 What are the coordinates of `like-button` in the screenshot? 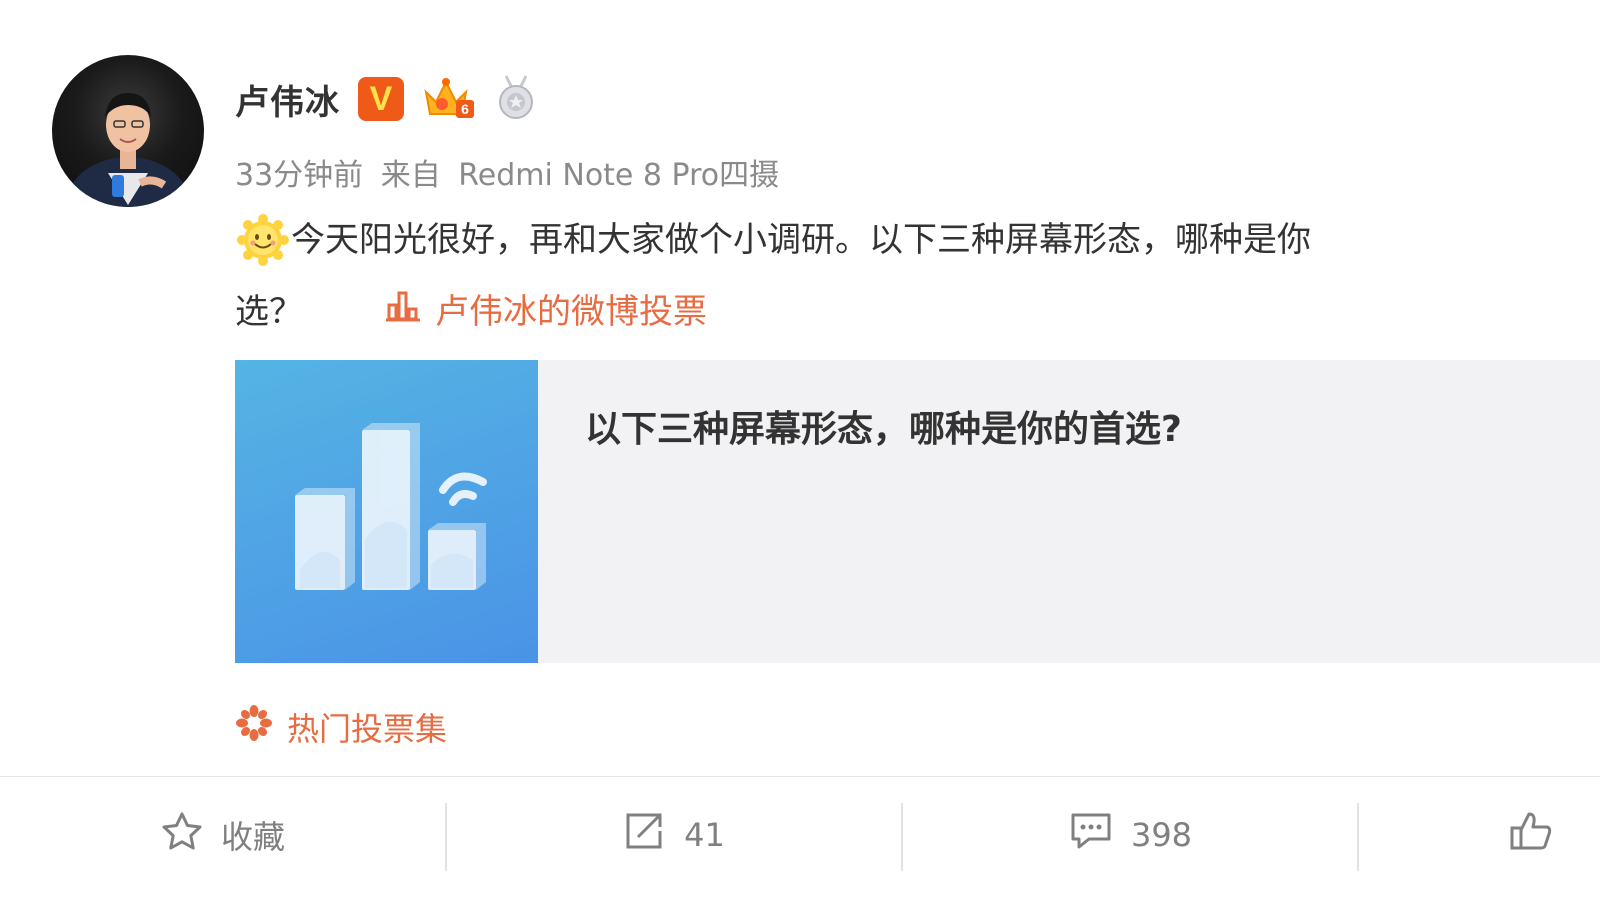 It's located at (1479, 834).